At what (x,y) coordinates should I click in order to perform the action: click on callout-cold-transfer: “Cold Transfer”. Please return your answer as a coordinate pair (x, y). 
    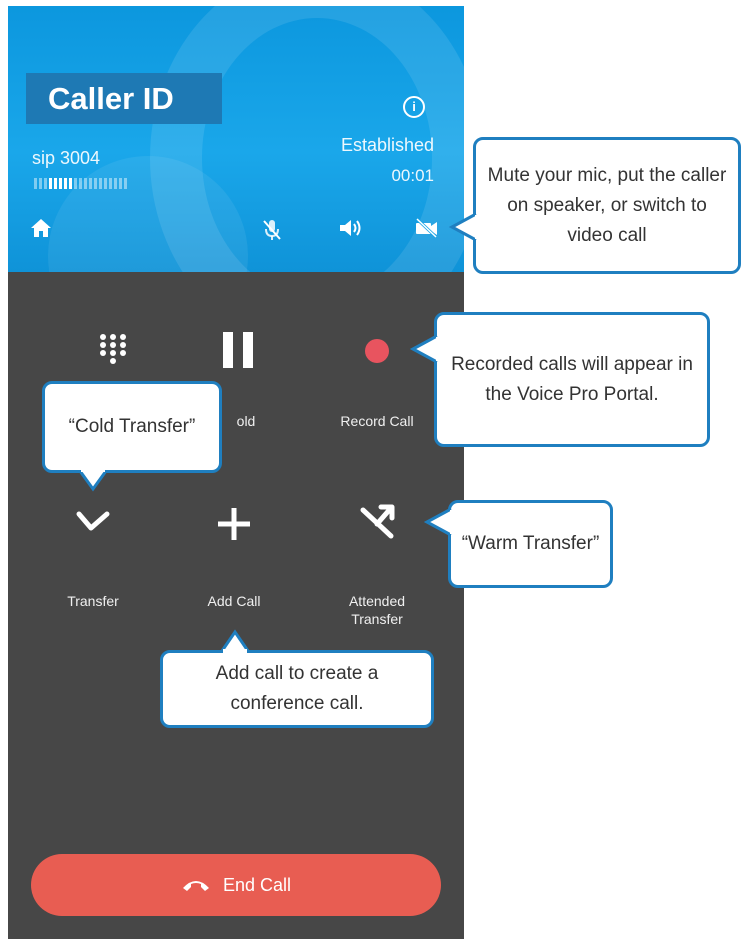
    Looking at the image, I should click on (132, 427).